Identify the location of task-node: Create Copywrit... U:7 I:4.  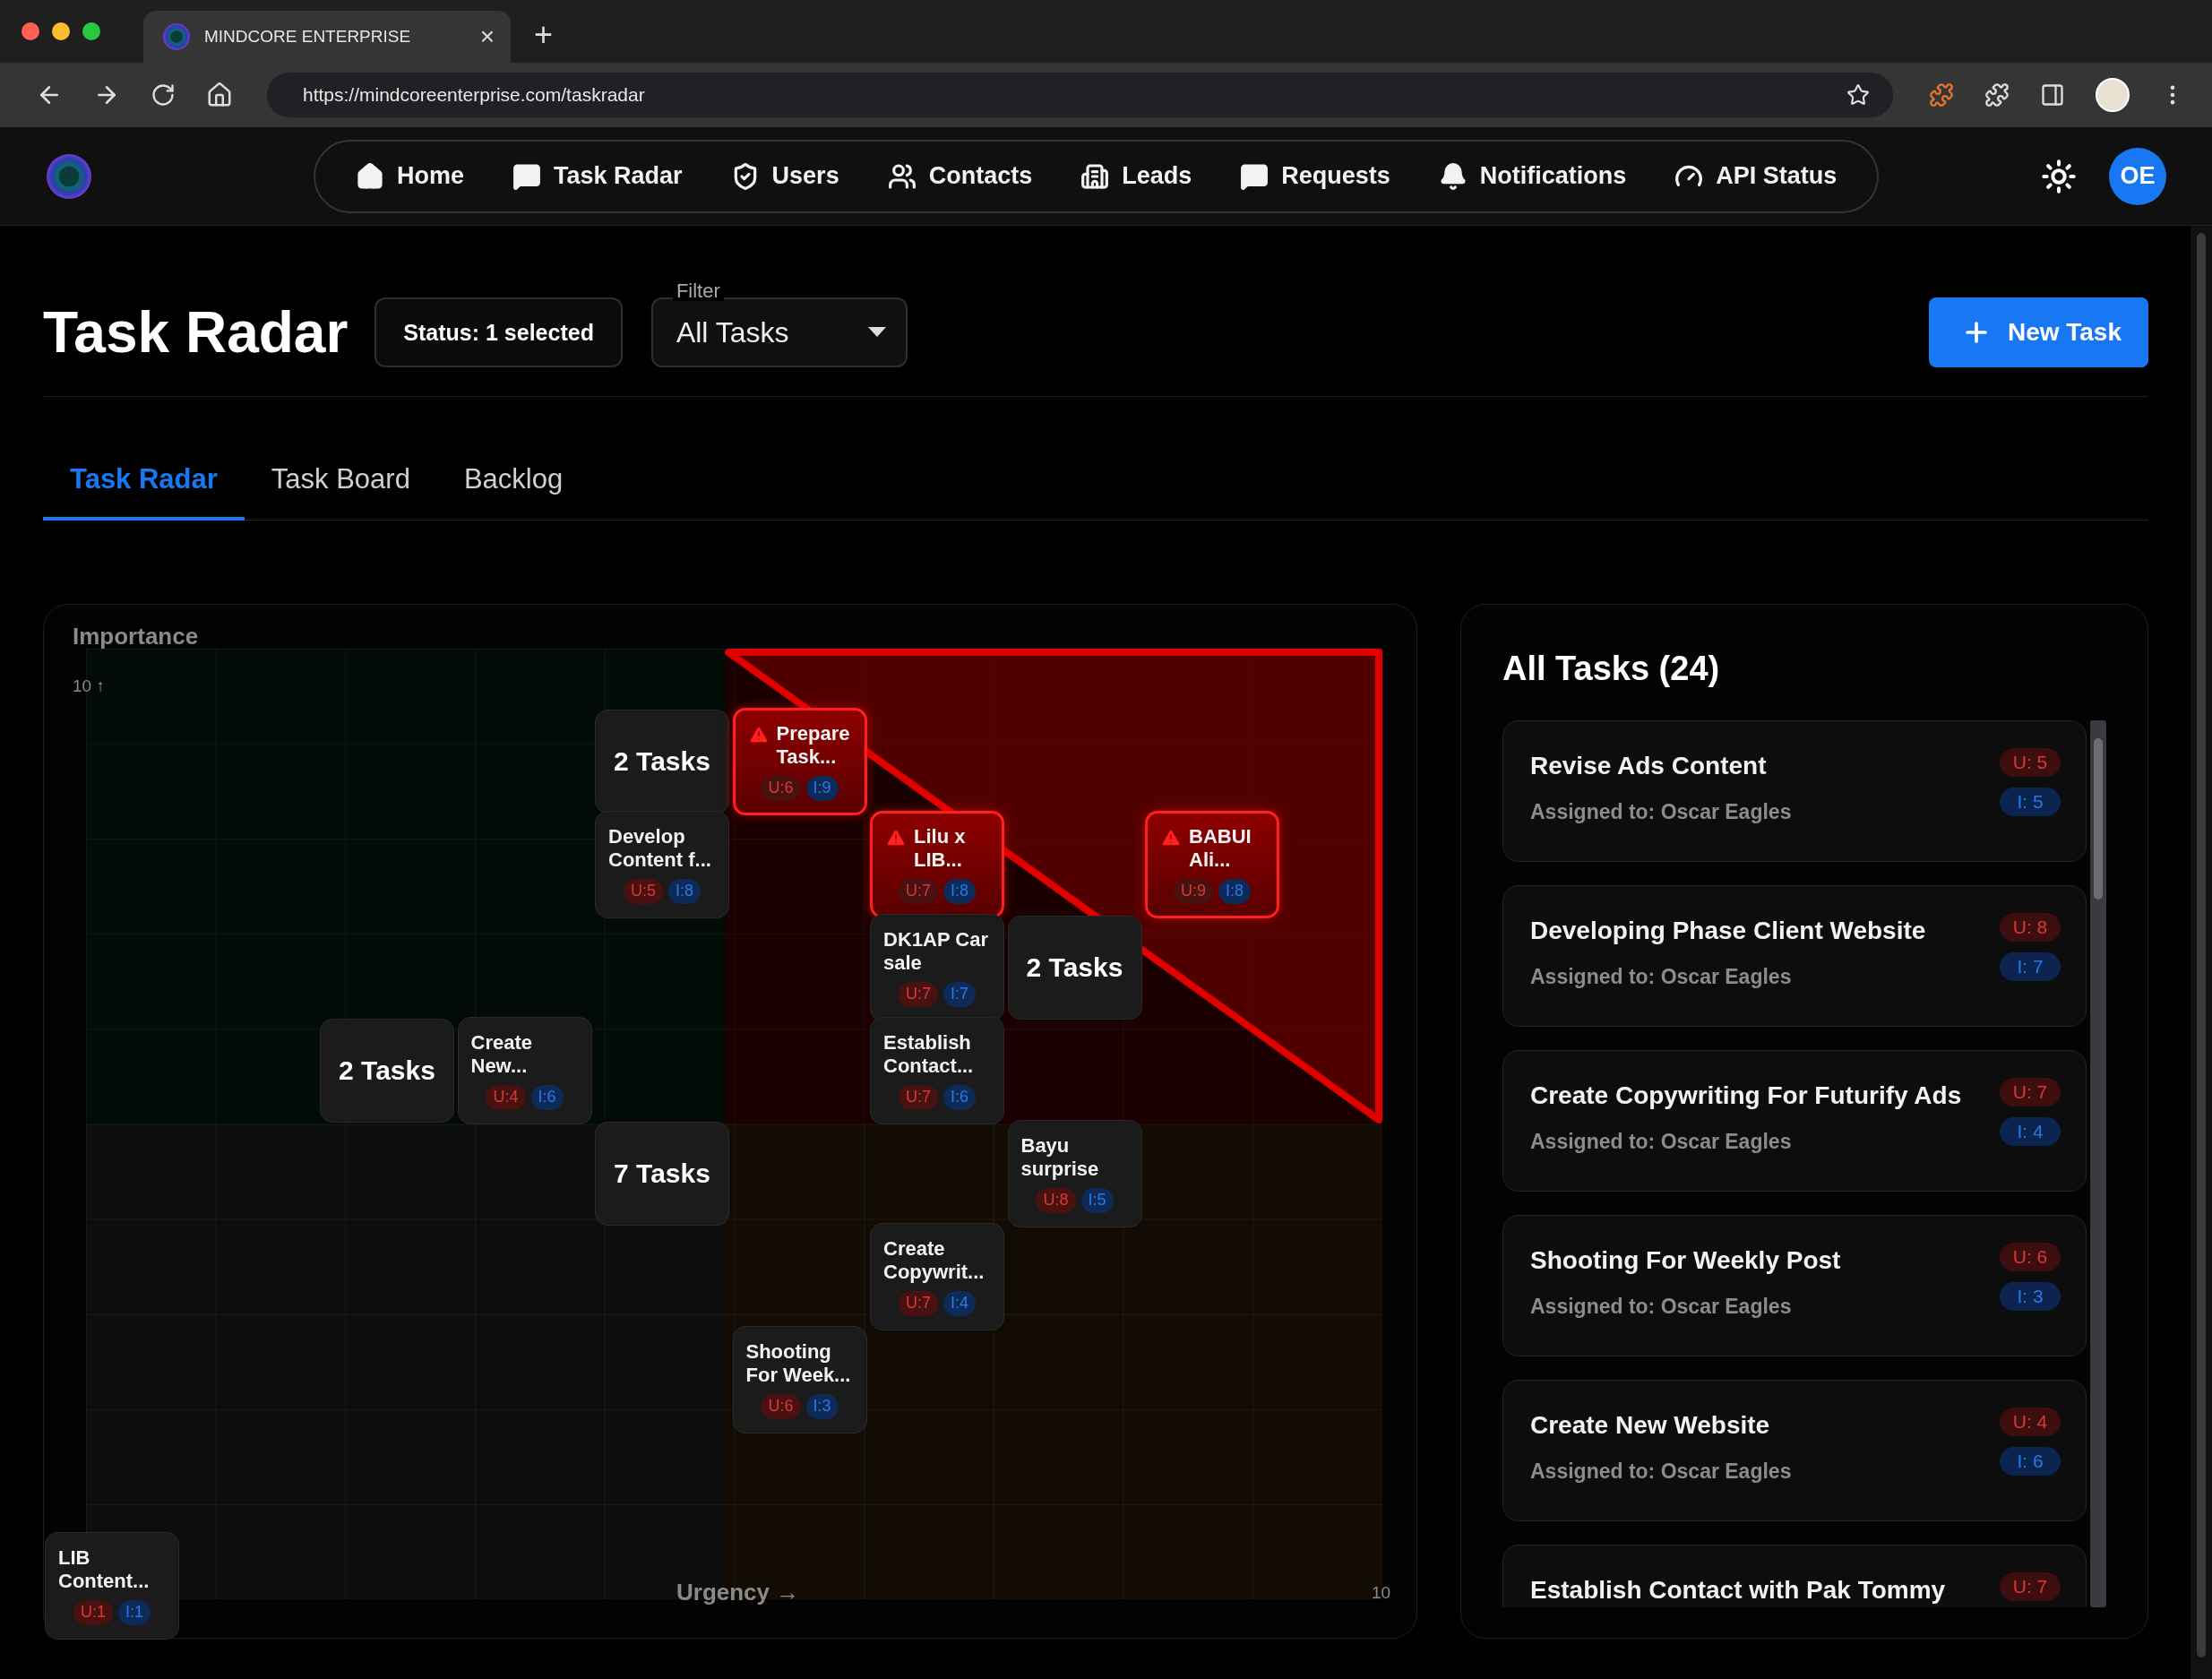
(937, 1276).